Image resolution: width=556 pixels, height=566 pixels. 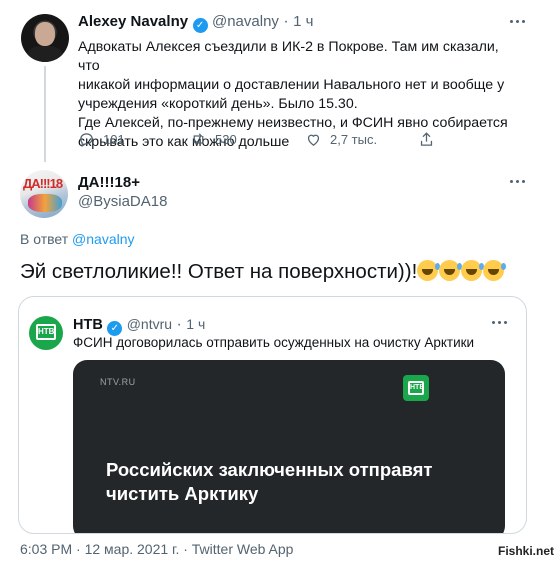 What do you see at coordinates (118, 382) in the screenshot?
I see `media-site-label: NTV.RU` at bounding box center [118, 382].